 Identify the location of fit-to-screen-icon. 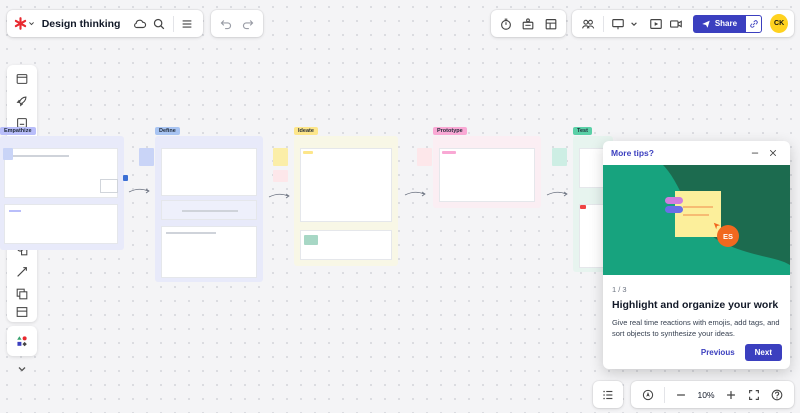
(754, 395).